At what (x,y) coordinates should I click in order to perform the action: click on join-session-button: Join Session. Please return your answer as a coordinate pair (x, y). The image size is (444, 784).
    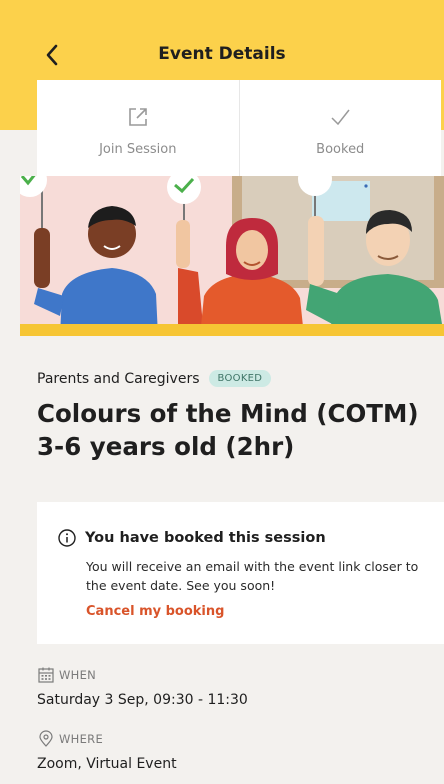
    Looking at the image, I should click on (138, 129).